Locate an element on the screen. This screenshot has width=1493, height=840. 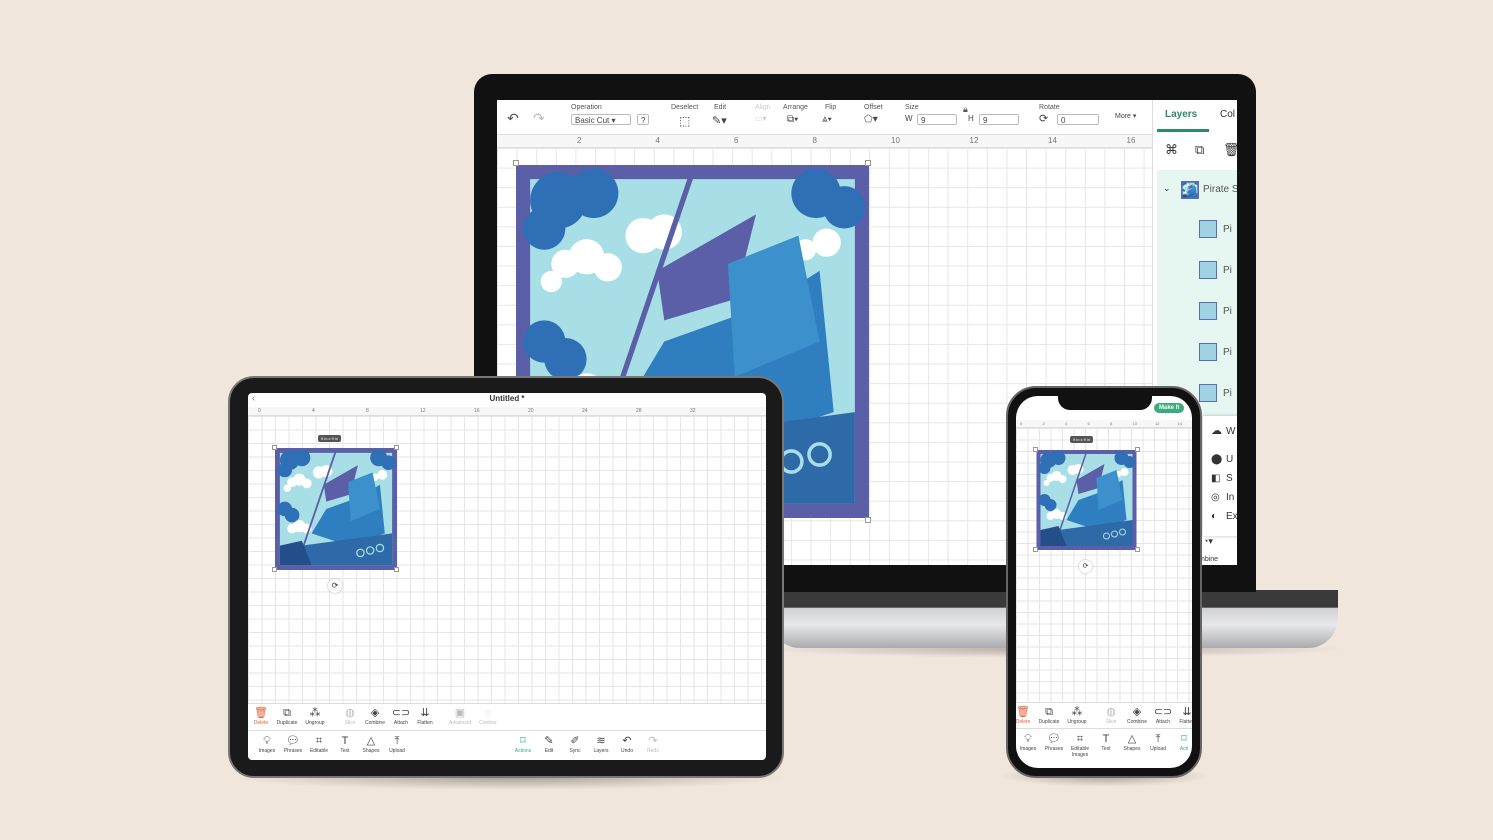
redo-icon: ↷ is located at coordinates (539, 118).